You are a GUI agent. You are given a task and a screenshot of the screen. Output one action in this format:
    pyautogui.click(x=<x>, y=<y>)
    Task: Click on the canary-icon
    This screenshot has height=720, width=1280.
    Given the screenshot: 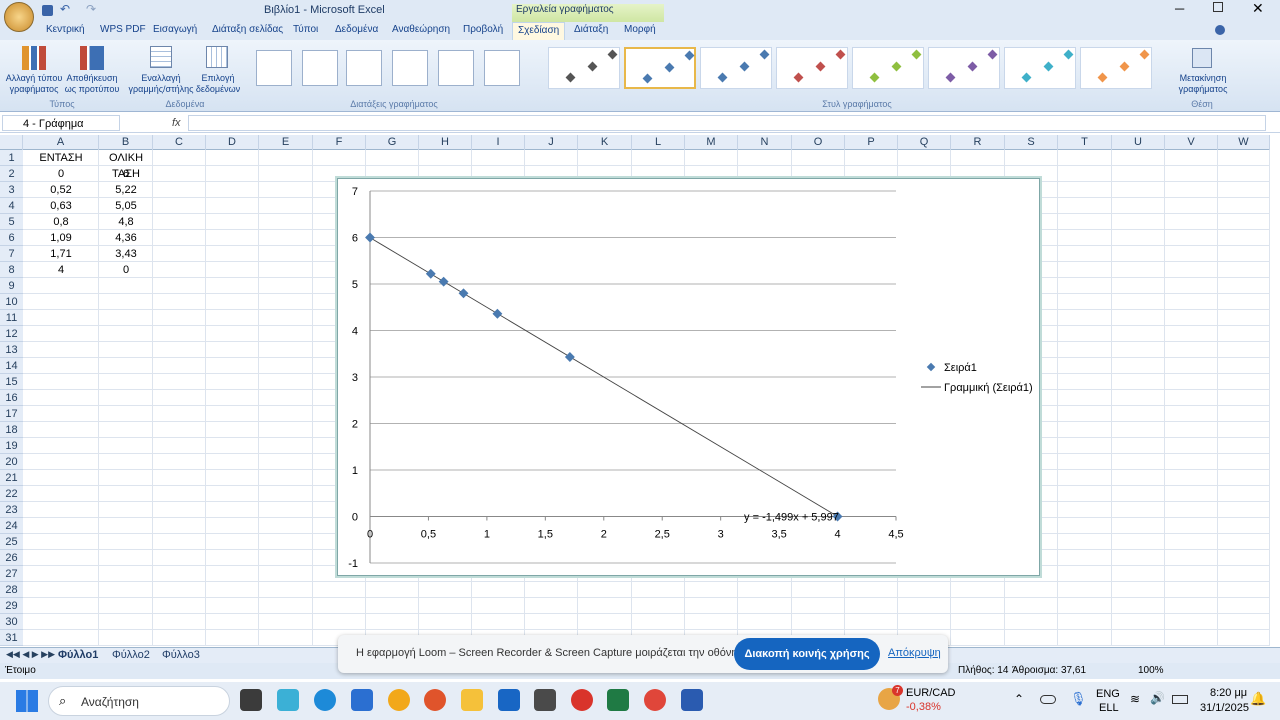 What is the action you would take?
    pyautogui.click(x=399, y=700)
    